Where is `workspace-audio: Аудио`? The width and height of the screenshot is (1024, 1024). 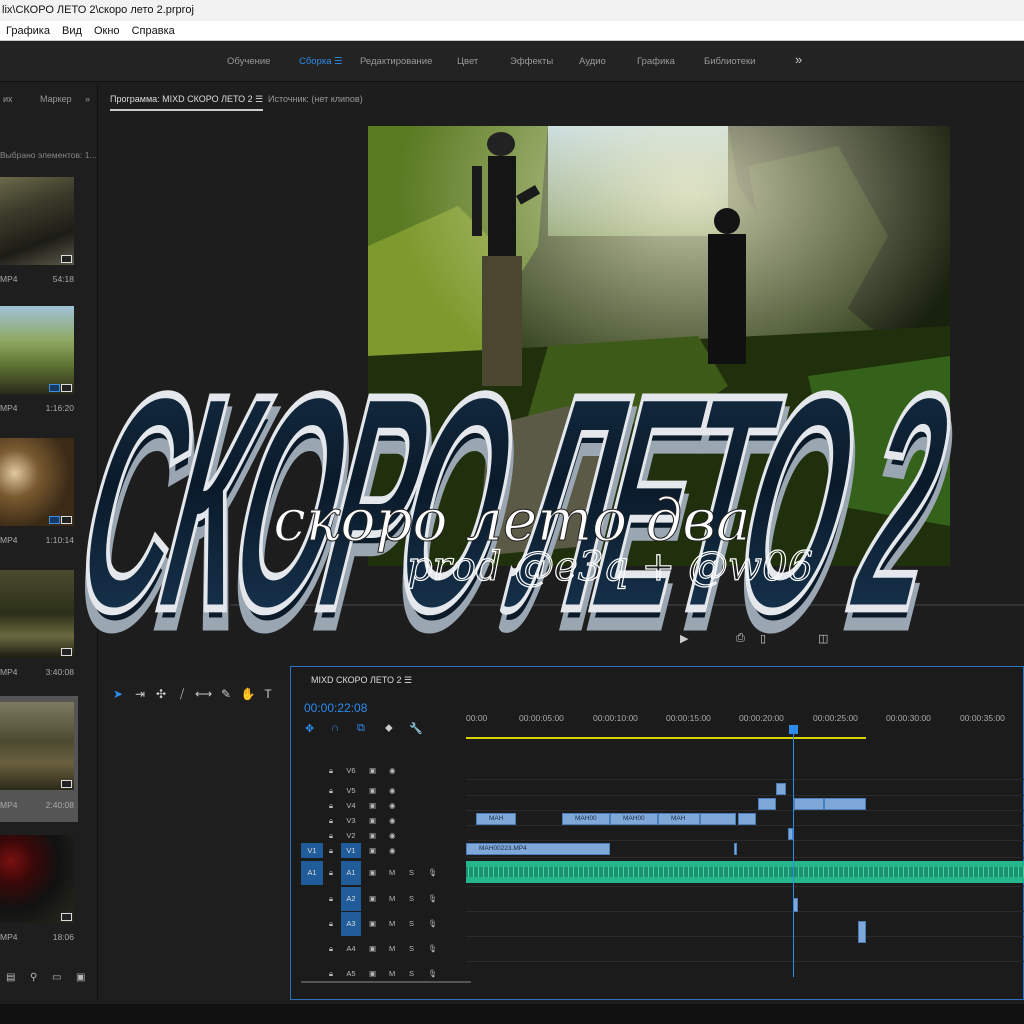 workspace-audio: Аудио is located at coordinates (592, 61).